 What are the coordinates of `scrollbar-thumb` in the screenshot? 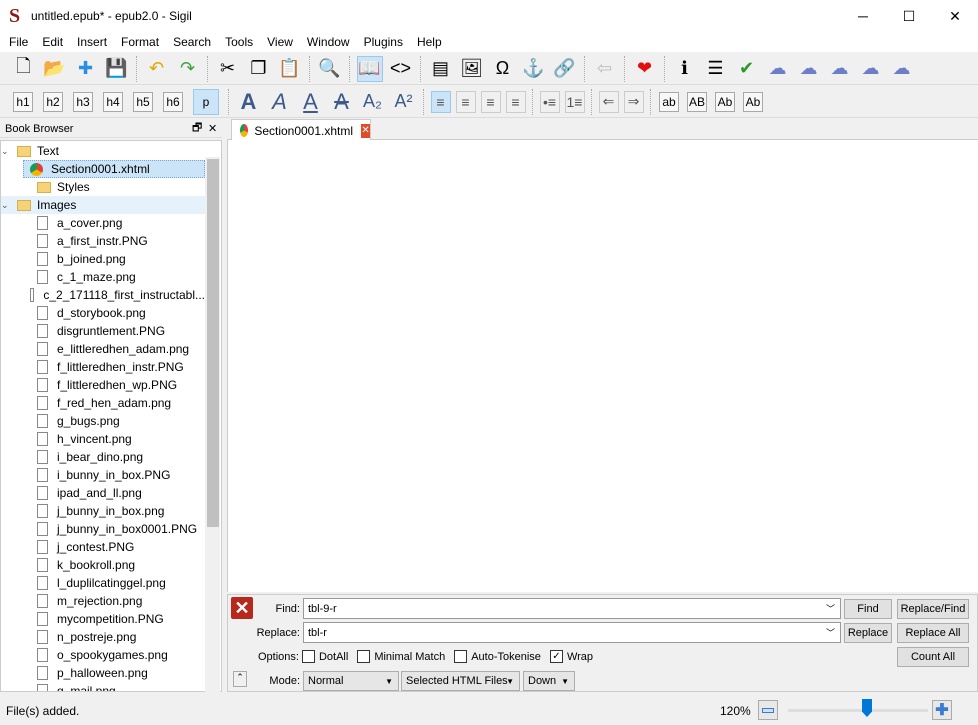 It's located at (213, 343).